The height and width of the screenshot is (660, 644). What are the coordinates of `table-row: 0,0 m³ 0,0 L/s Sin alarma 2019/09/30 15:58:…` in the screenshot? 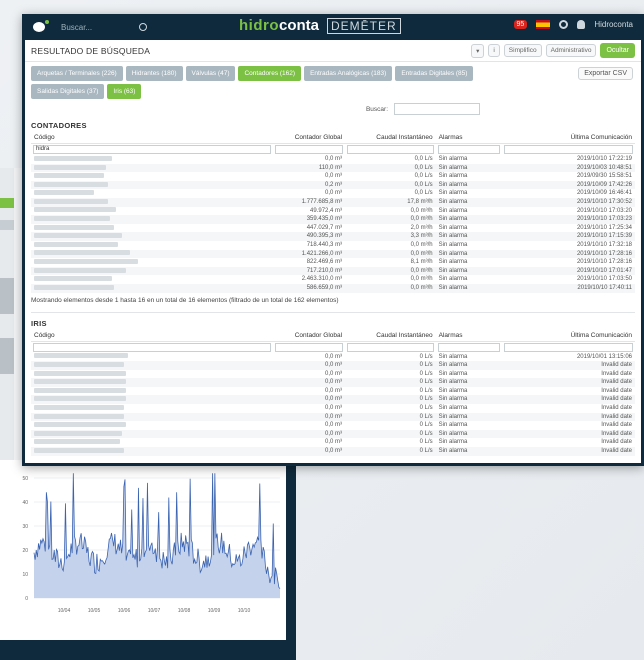 It's located at (333, 176).